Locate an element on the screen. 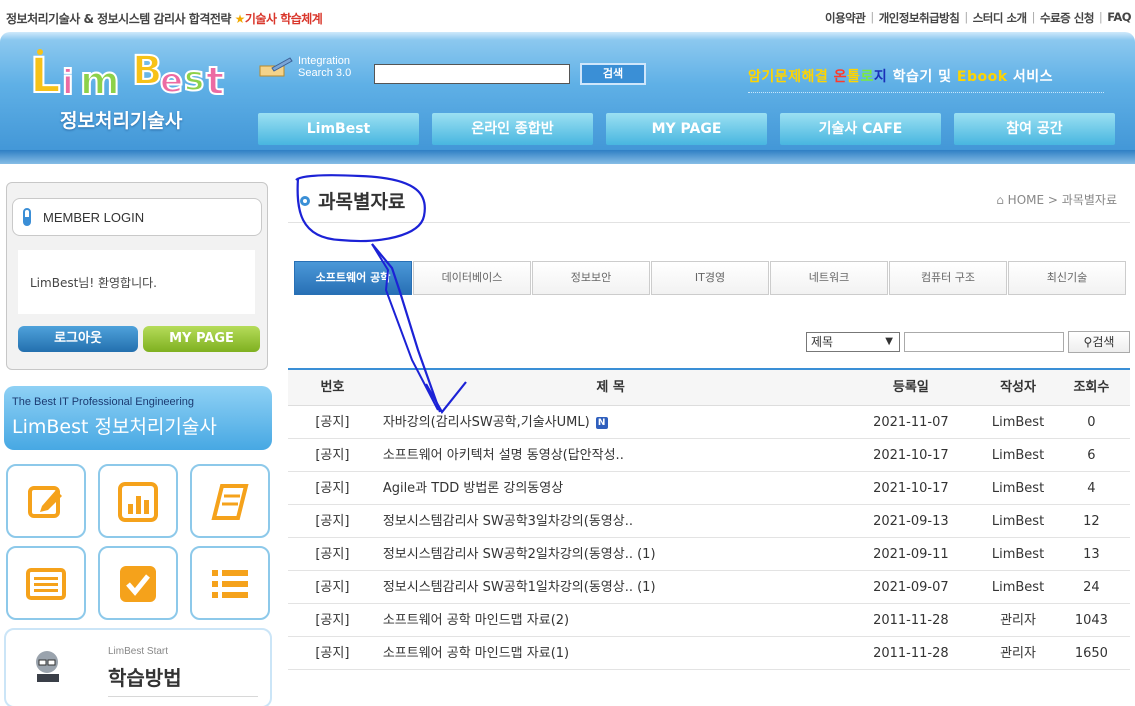 The image size is (1135, 706). row-title-link: Agile과 TDD 방법론 강의동영상 is located at coordinates (608, 488).